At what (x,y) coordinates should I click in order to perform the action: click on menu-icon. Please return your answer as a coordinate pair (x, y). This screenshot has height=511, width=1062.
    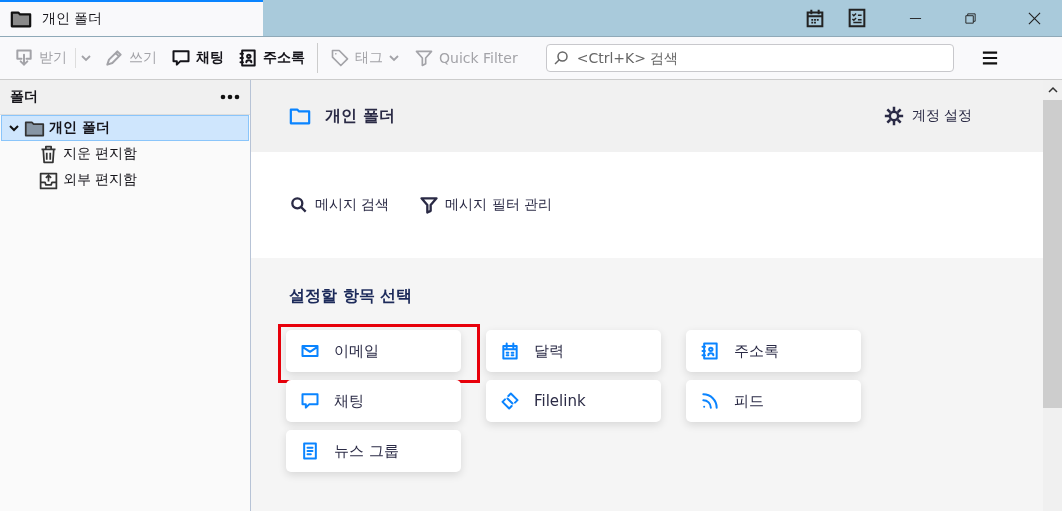
    Looking at the image, I should click on (989, 58).